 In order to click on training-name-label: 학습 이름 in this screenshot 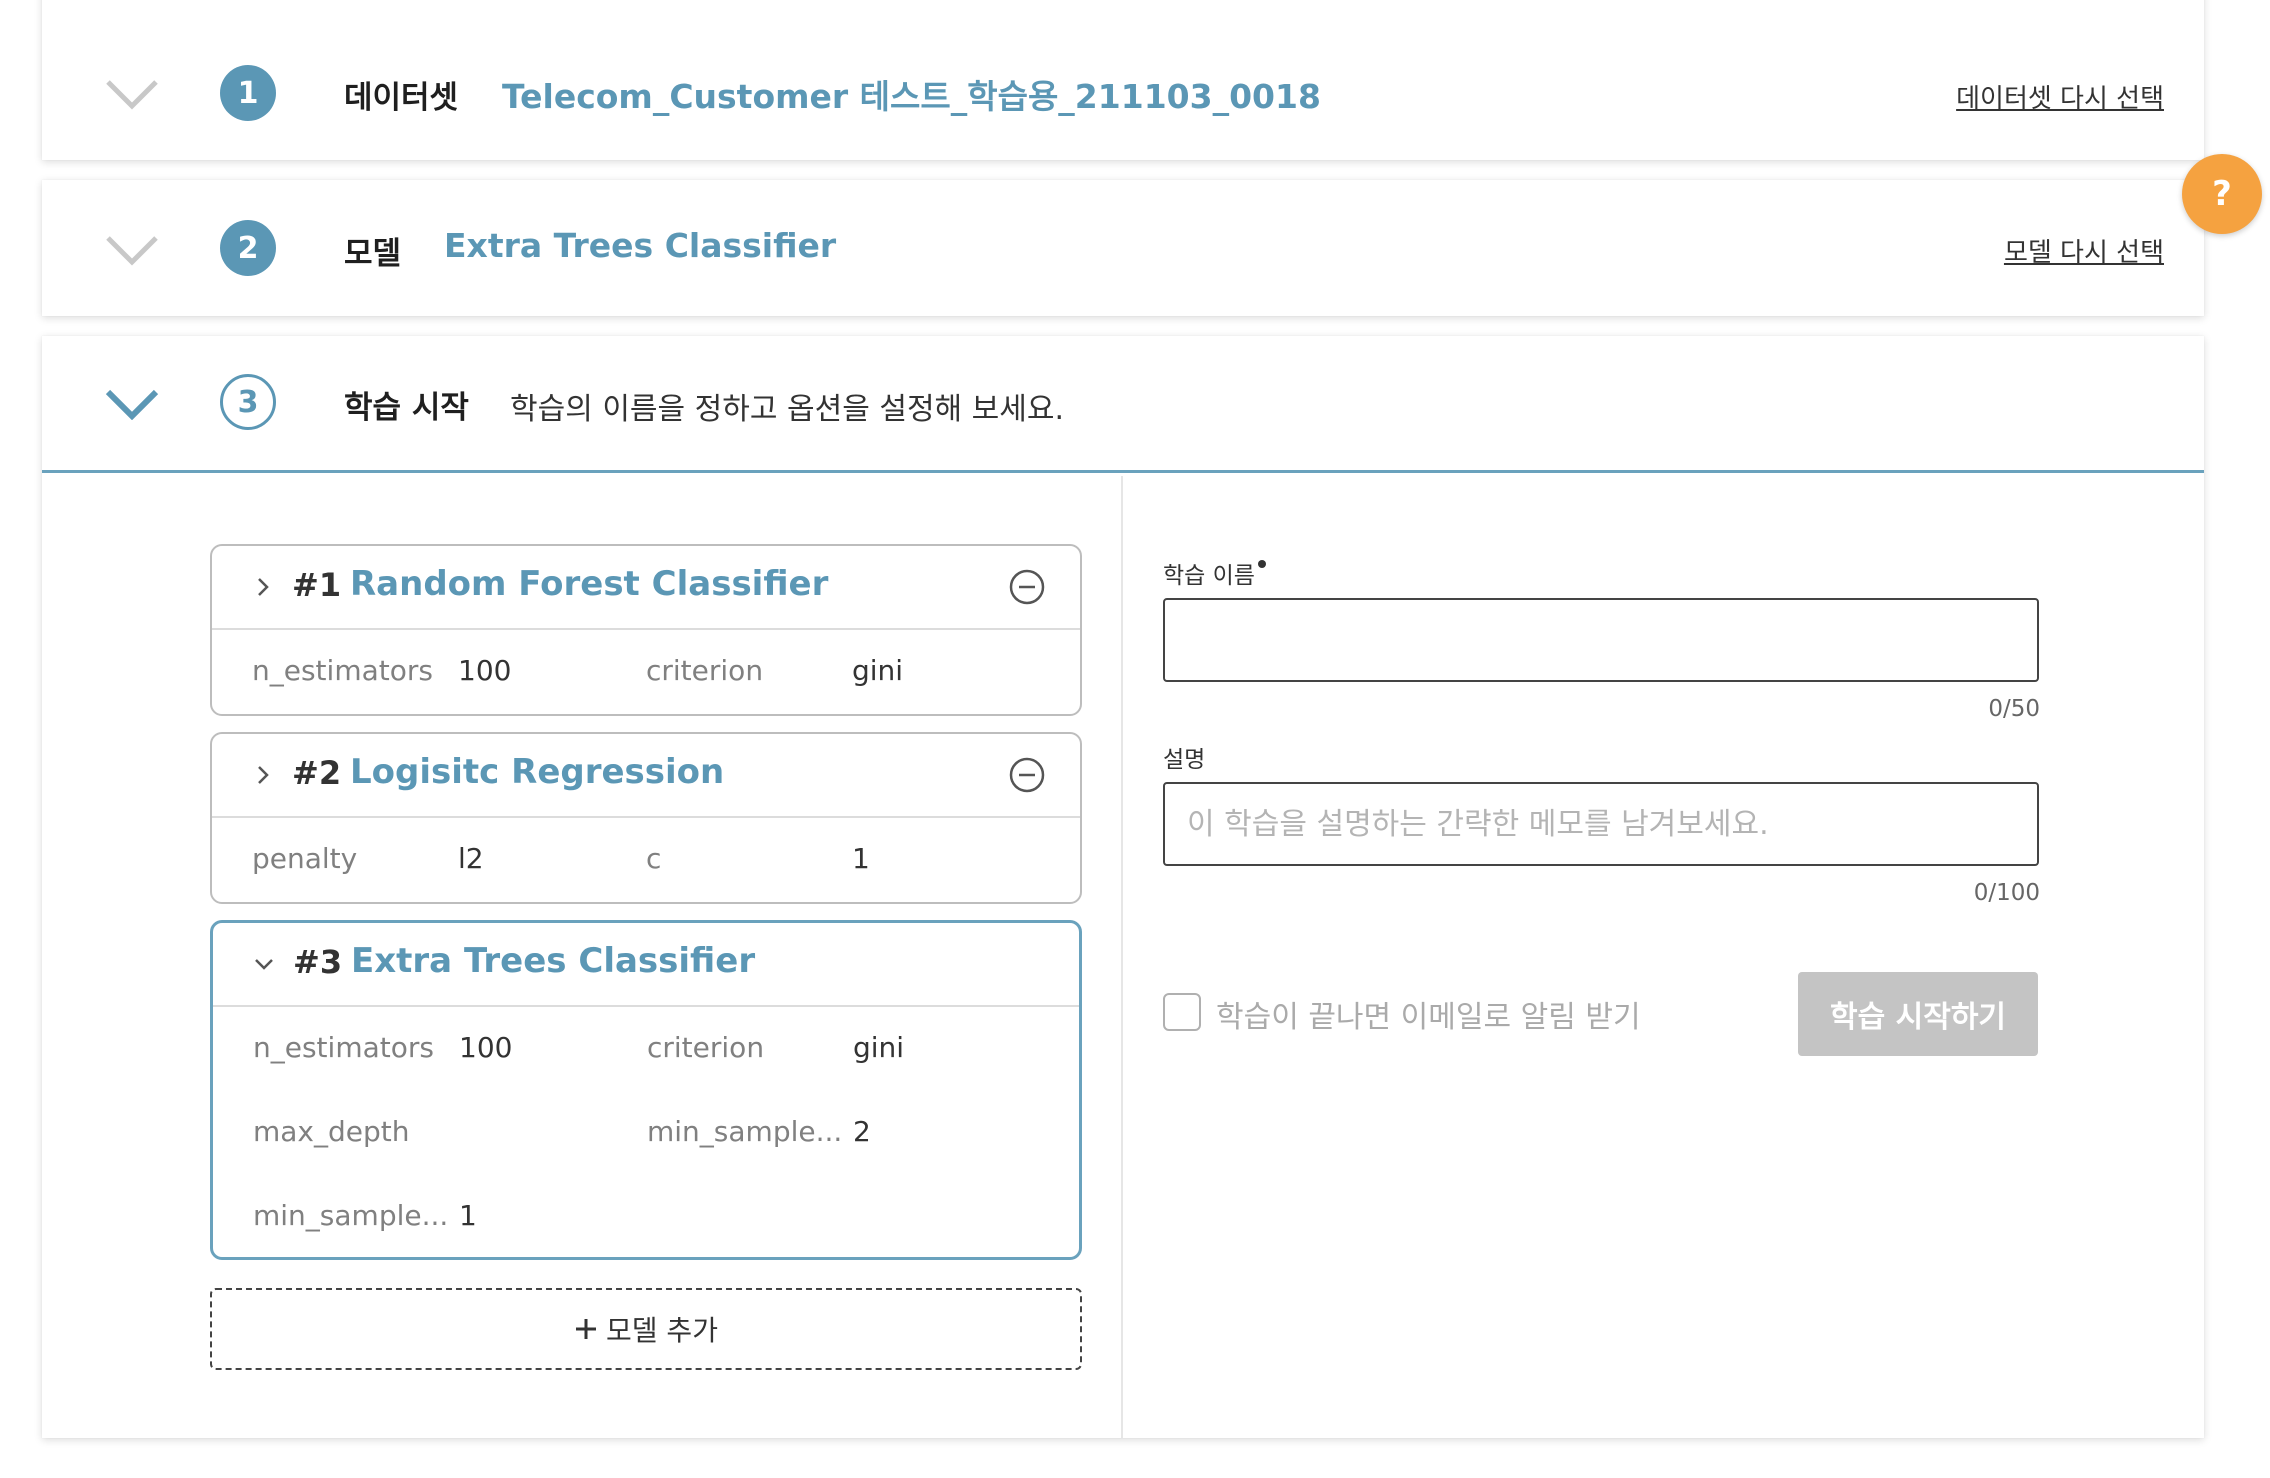, I will do `click(1214, 573)`.